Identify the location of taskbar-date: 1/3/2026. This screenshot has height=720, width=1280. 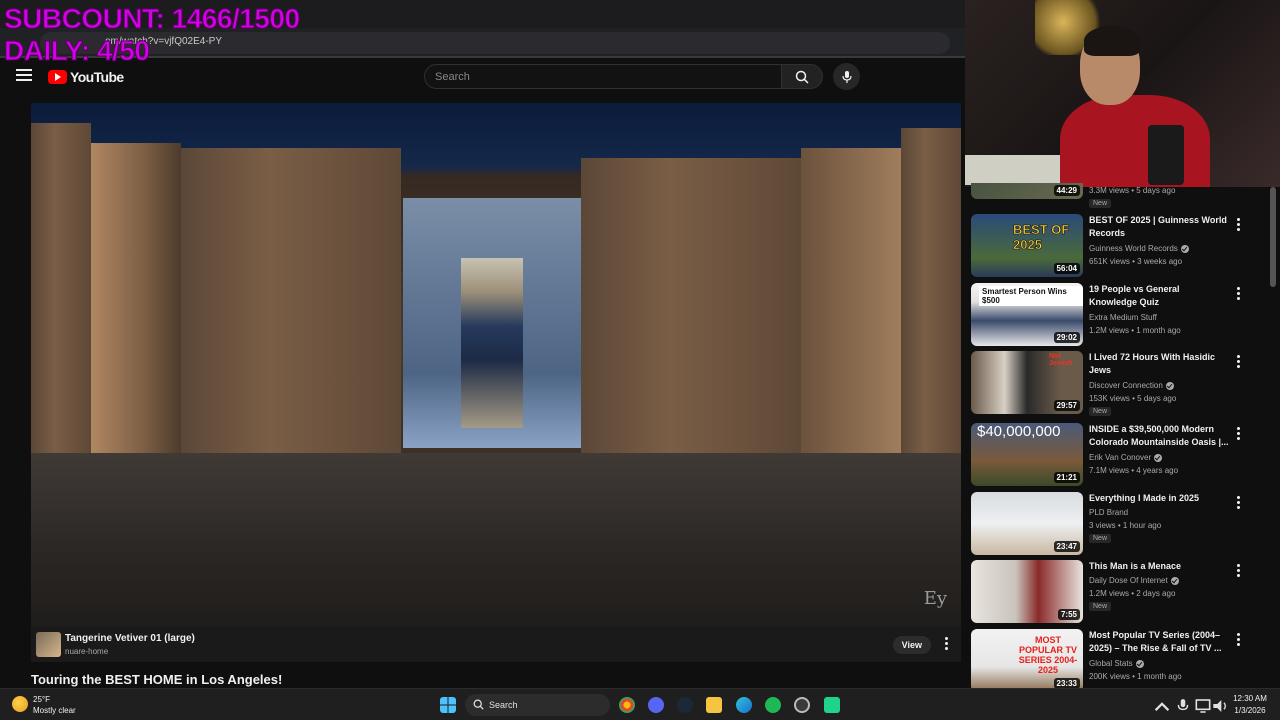
(1250, 710).